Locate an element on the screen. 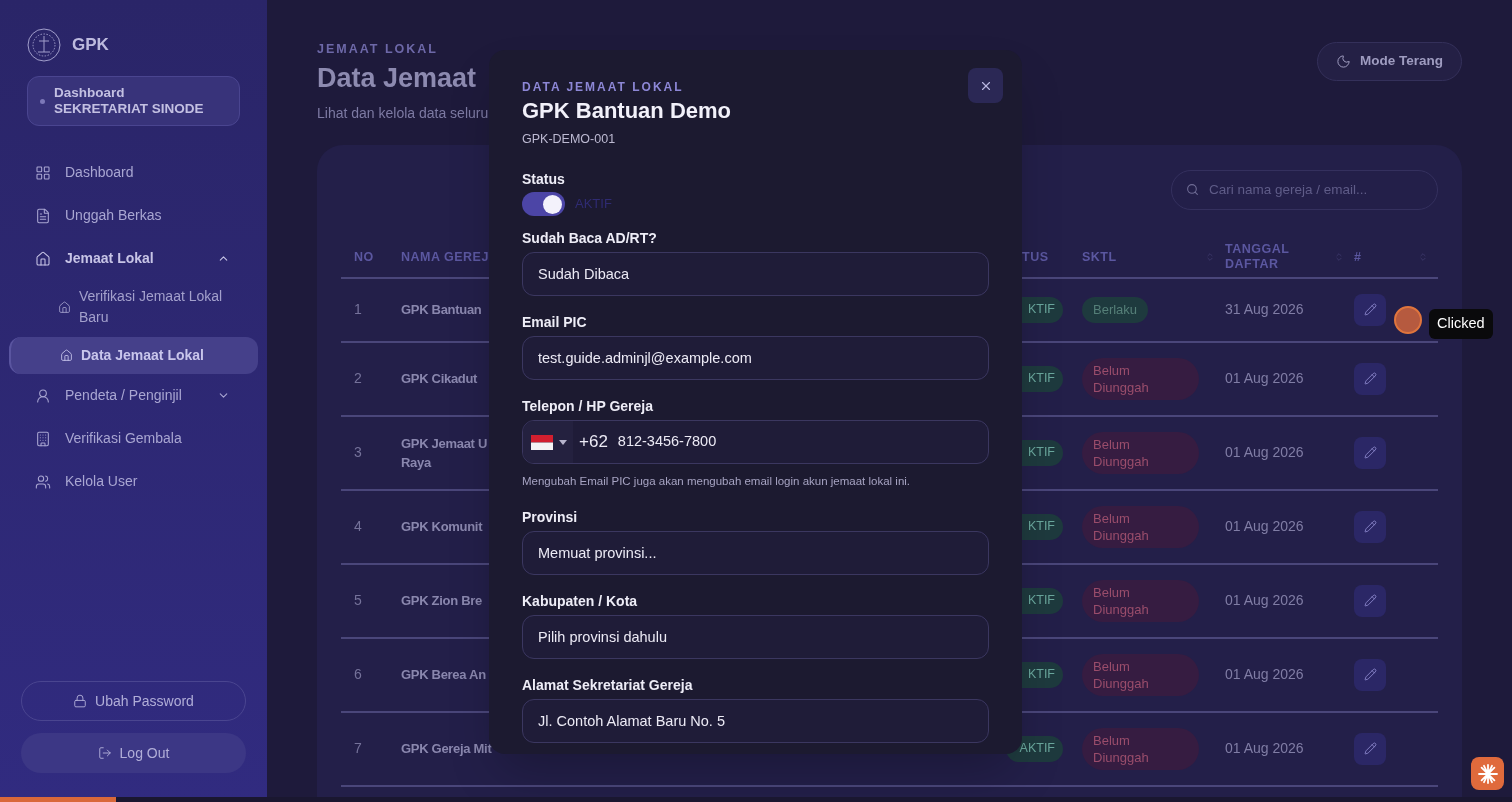  search-icon is located at coordinates (1192, 190).